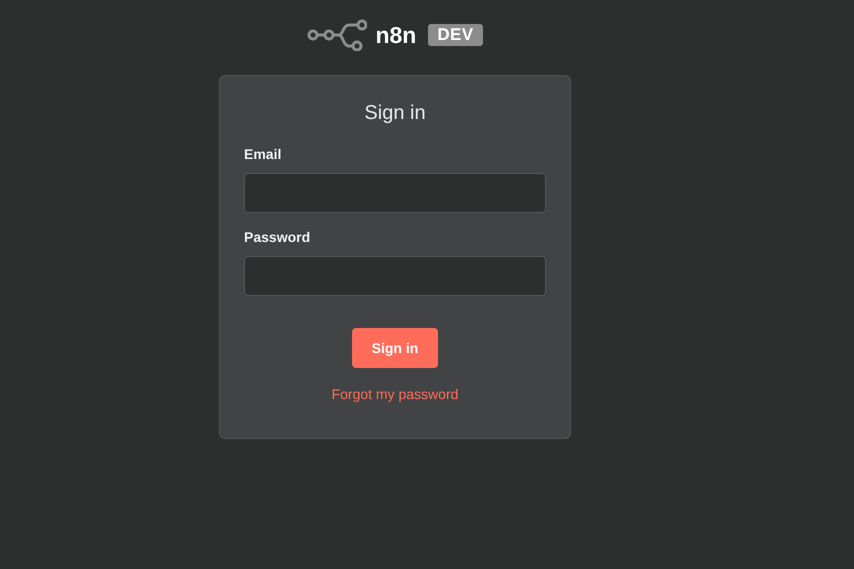  I want to click on card-title: Sign in, so click(395, 113).